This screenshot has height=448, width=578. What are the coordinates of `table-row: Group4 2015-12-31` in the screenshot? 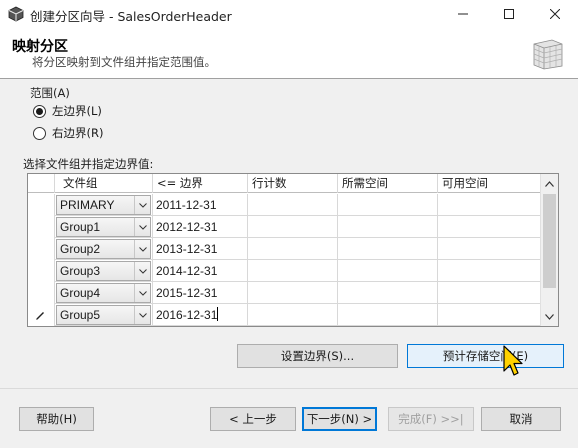 It's located at (284, 293).